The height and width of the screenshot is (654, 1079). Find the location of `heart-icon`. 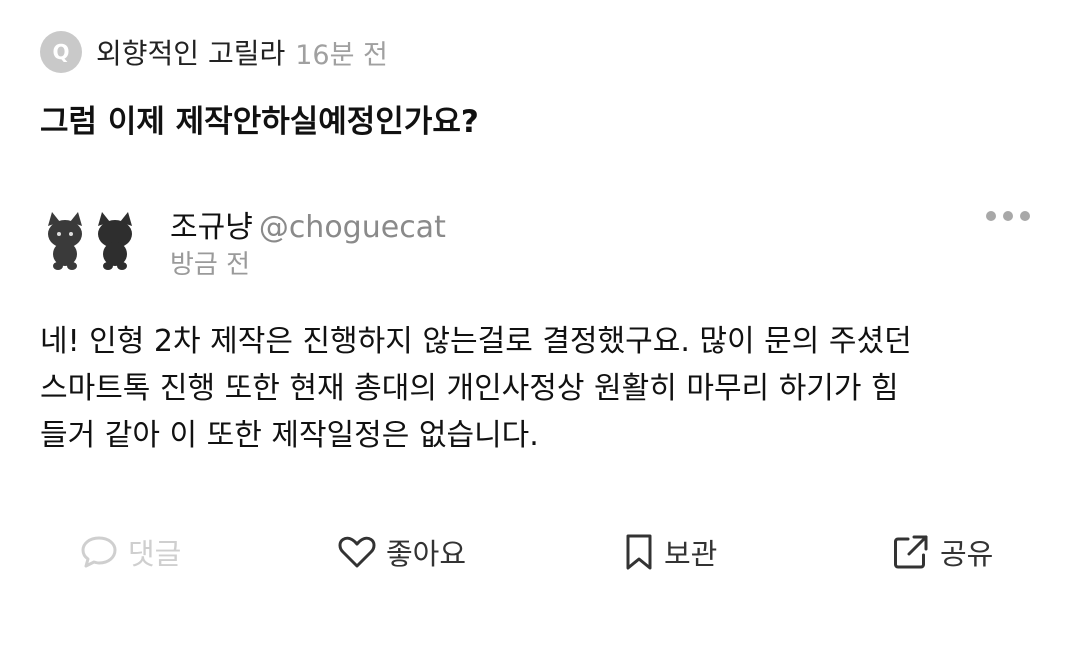

heart-icon is located at coordinates (357, 552).